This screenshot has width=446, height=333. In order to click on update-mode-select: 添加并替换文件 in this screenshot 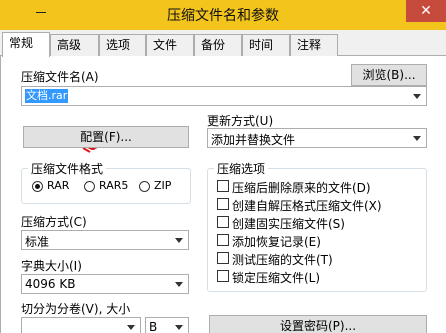, I will do `click(317, 138)`.